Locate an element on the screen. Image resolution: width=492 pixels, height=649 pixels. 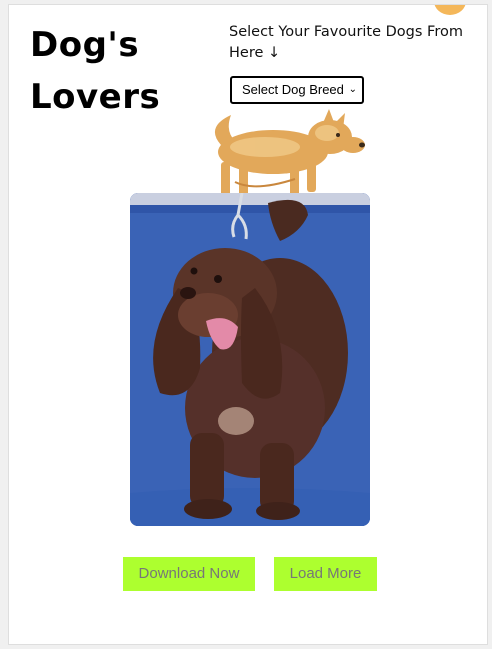
load-more-button: Load More is located at coordinates (325, 574).